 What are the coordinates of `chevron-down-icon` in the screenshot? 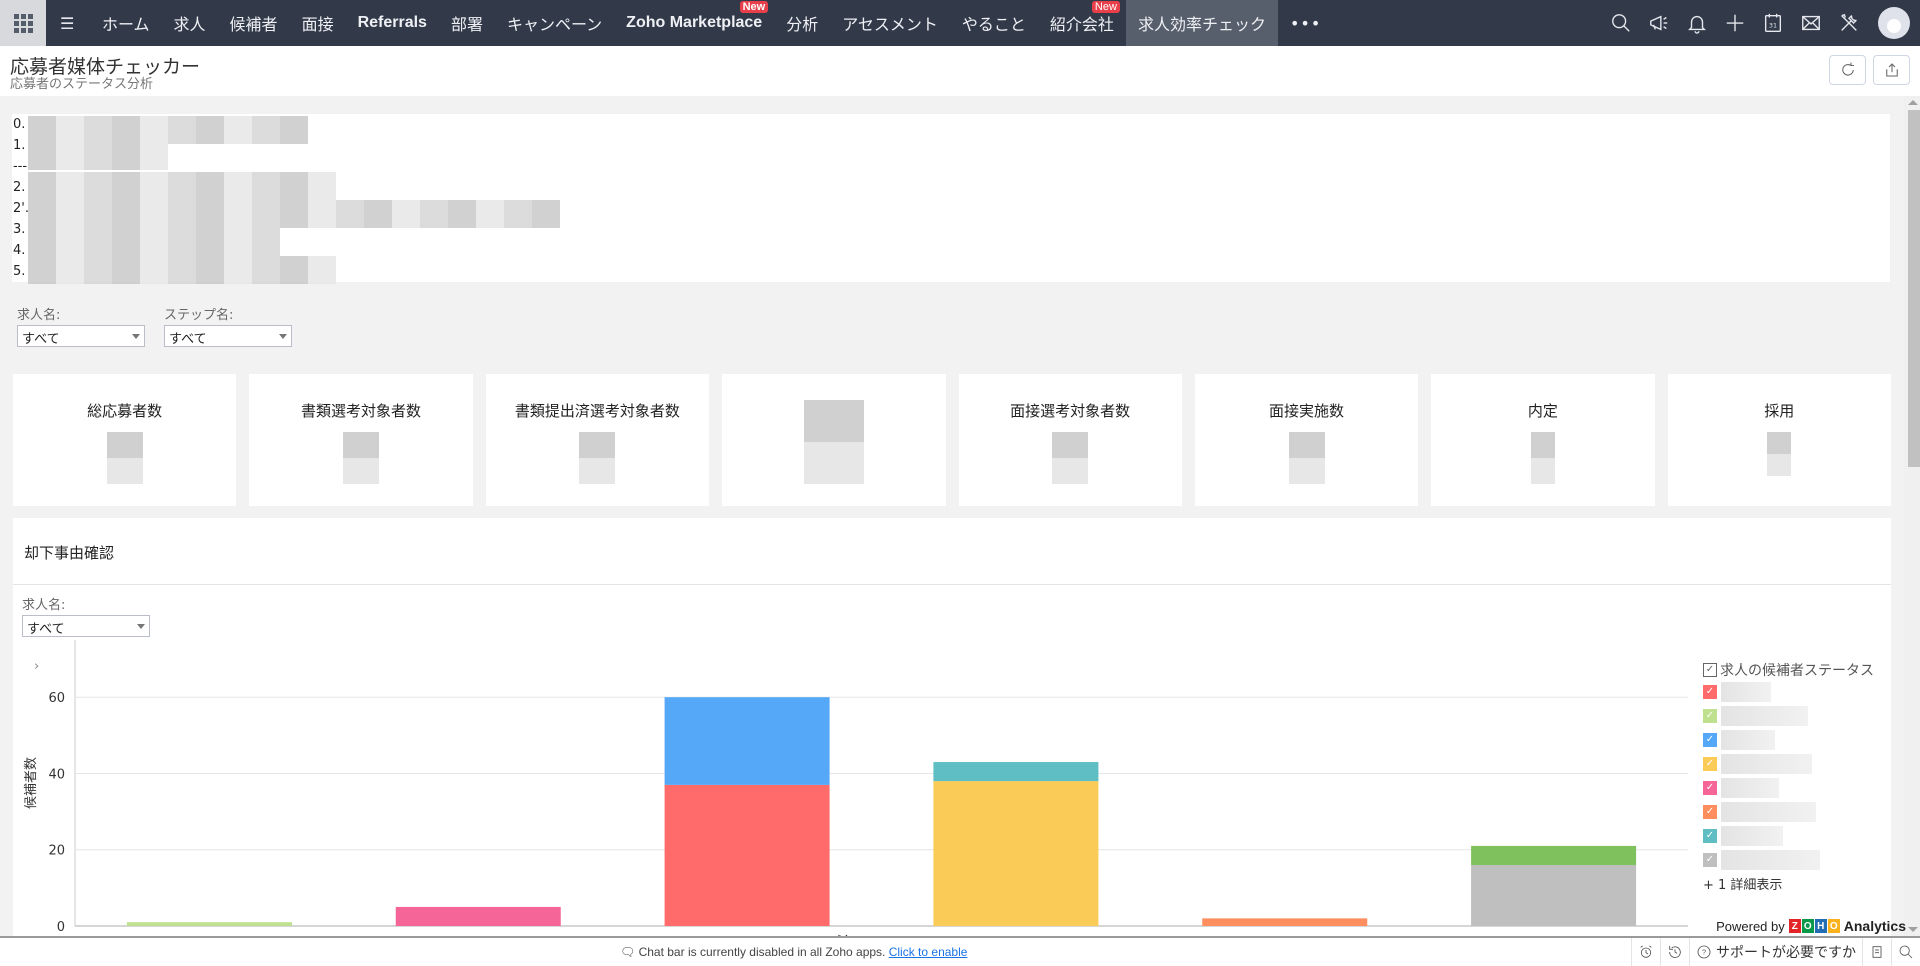 It's located at (283, 336).